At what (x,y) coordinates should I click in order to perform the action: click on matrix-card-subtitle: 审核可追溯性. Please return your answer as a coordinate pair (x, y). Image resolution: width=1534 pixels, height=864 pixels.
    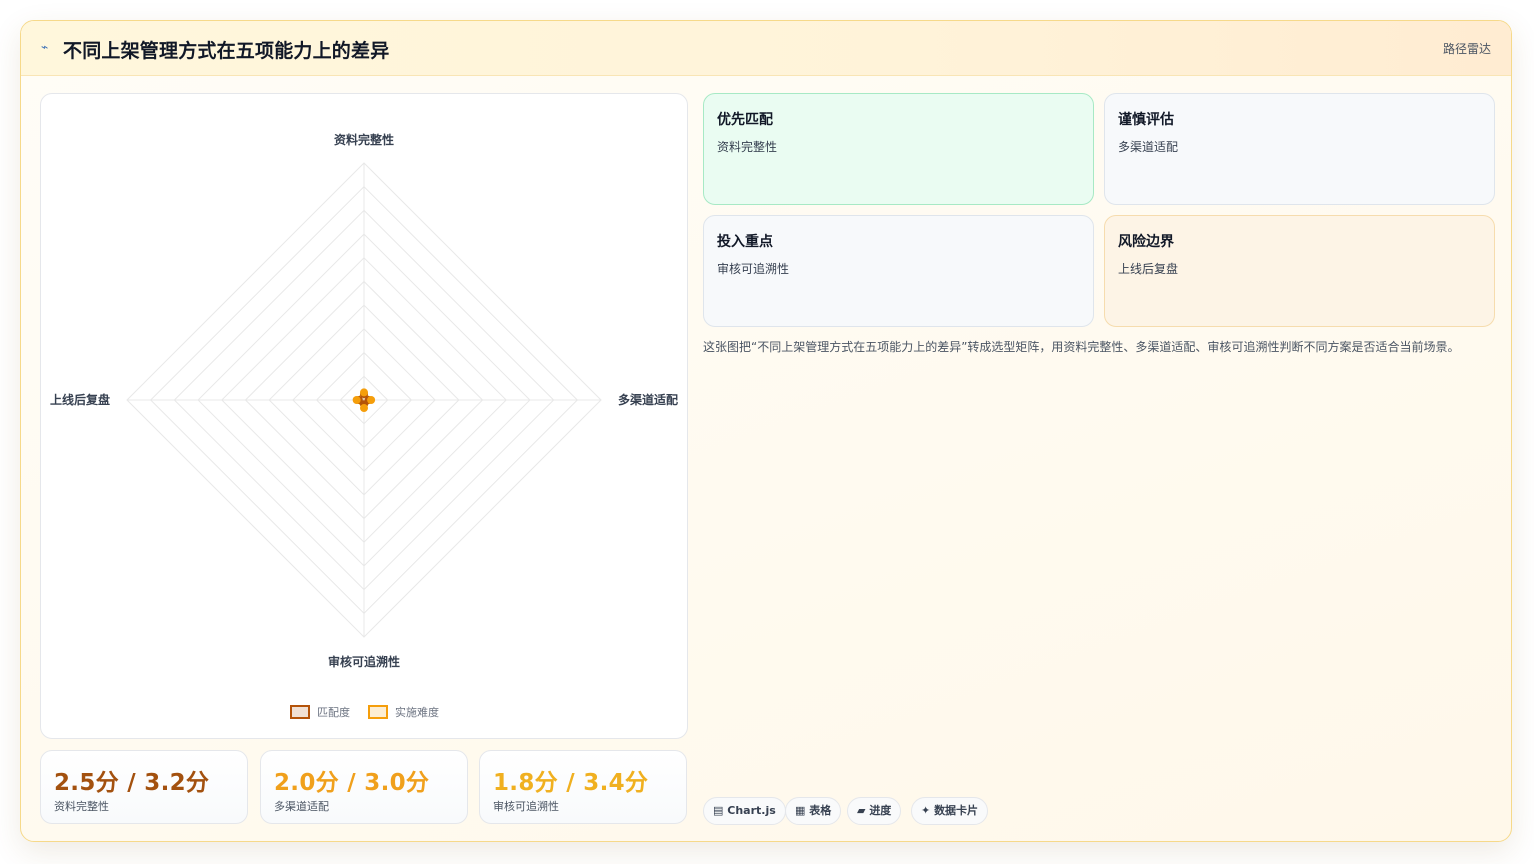
    Looking at the image, I should click on (753, 269).